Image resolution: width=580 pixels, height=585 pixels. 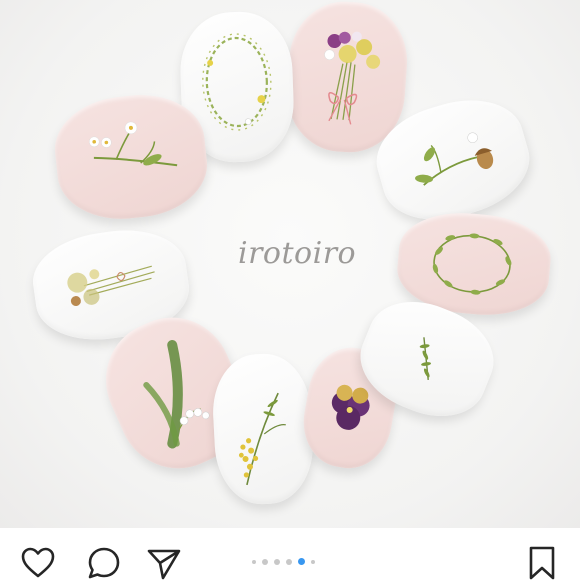 What do you see at coordinates (283, 561) in the screenshot?
I see `carousel-indicator` at bounding box center [283, 561].